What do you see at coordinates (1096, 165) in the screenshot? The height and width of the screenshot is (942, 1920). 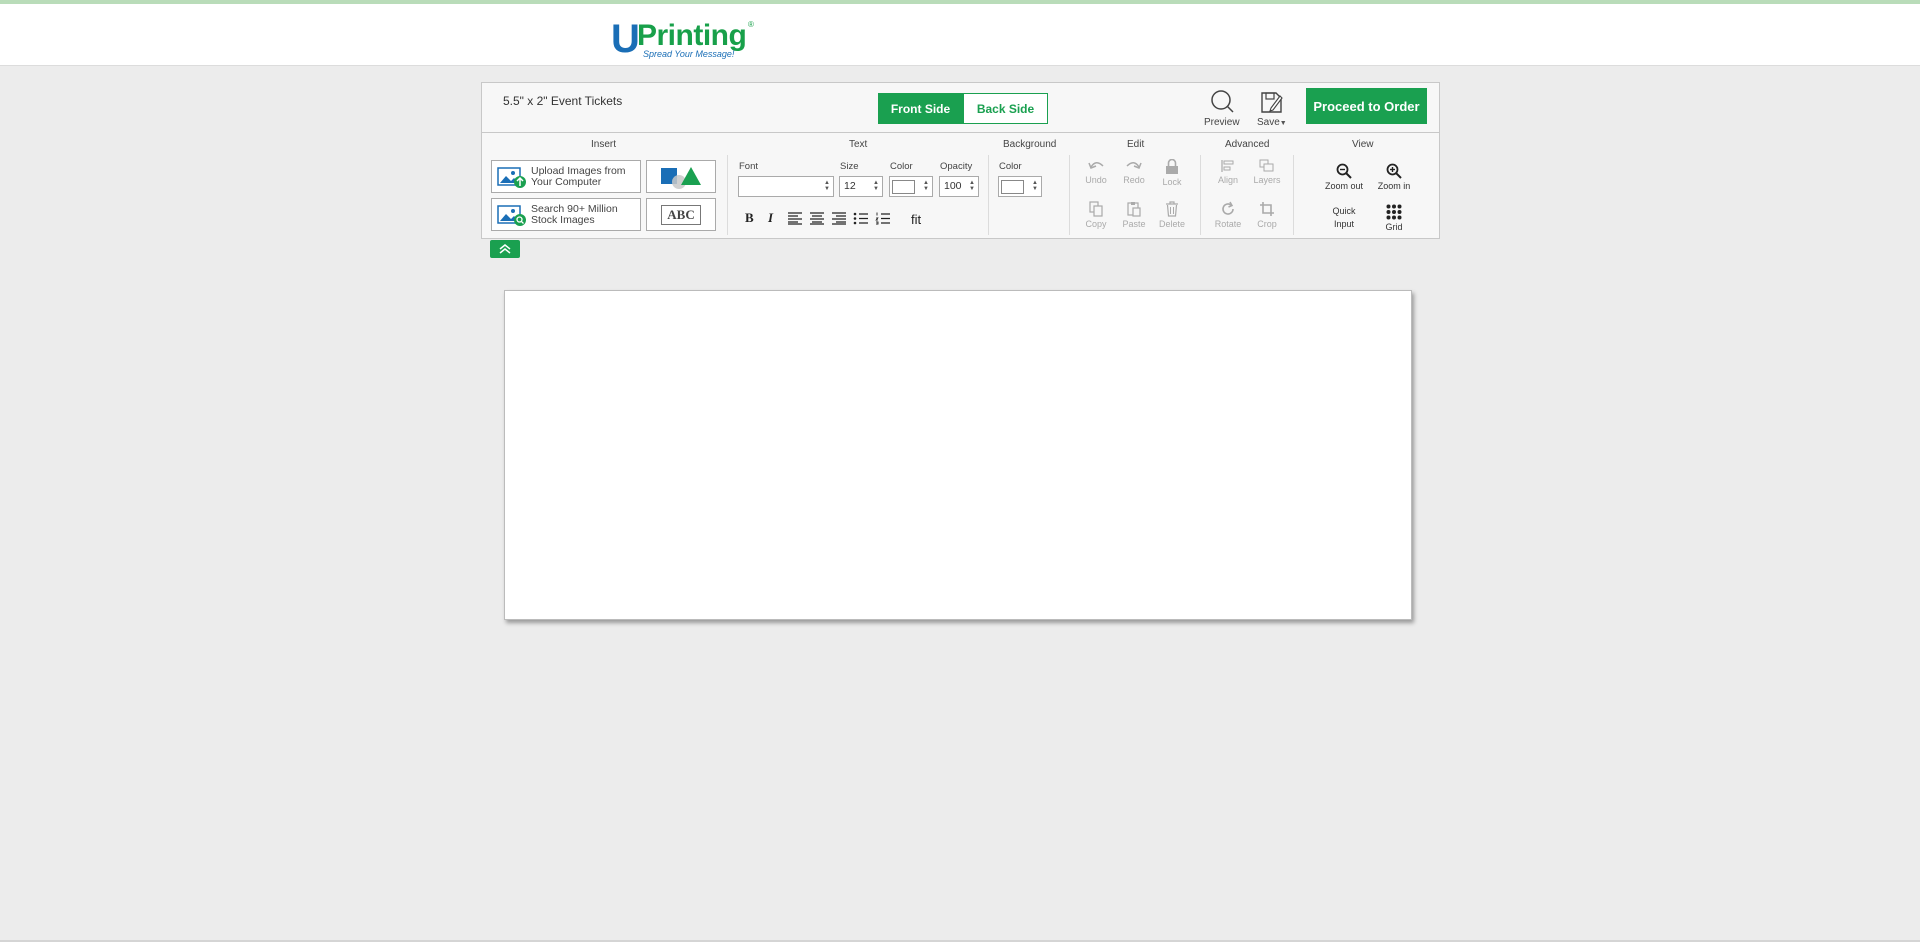 I see `undo-icon` at bounding box center [1096, 165].